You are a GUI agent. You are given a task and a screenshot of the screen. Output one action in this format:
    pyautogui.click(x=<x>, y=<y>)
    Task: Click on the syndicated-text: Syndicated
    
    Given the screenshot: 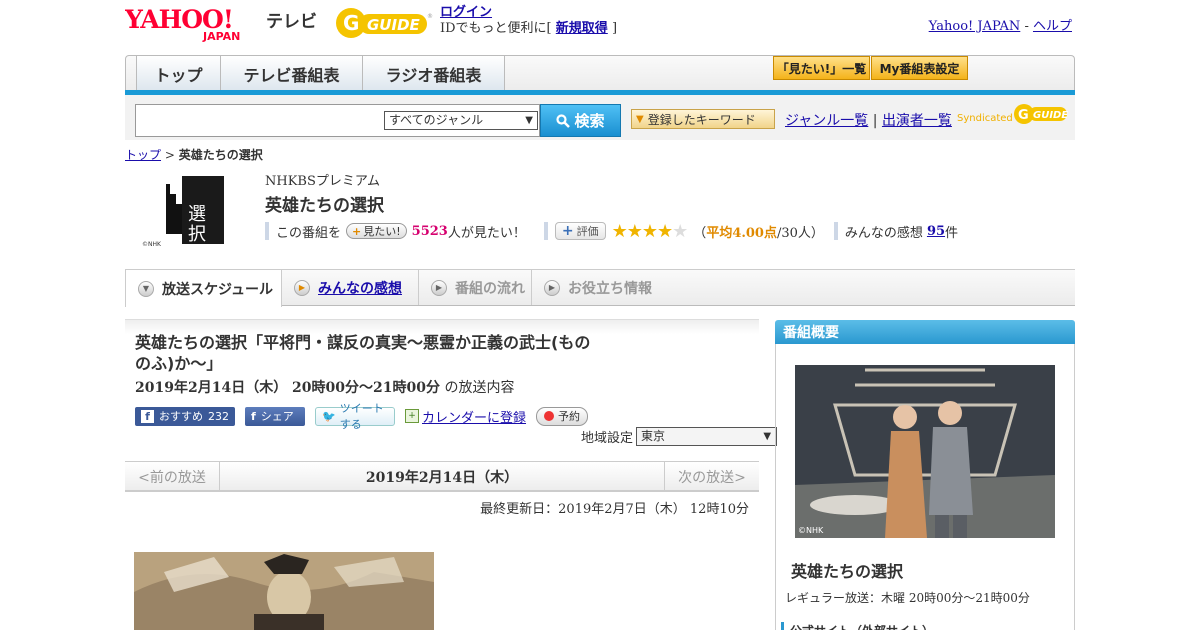 What is the action you would take?
    pyautogui.click(x=985, y=118)
    